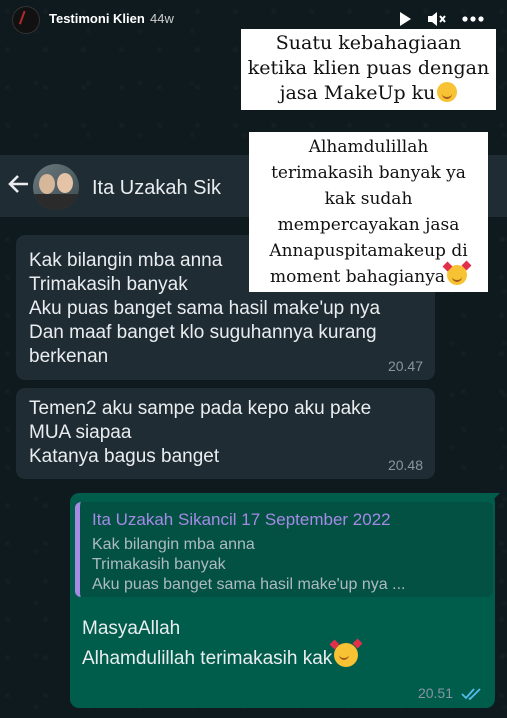 The height and width of the screenshot is (718, 507). I want to click on hugging-face-emoji-icon, so click(447, 92).